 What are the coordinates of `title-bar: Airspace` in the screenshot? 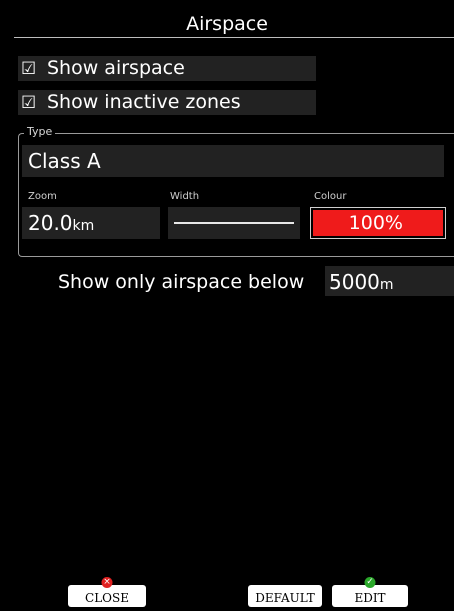 It's located at (227, 24).